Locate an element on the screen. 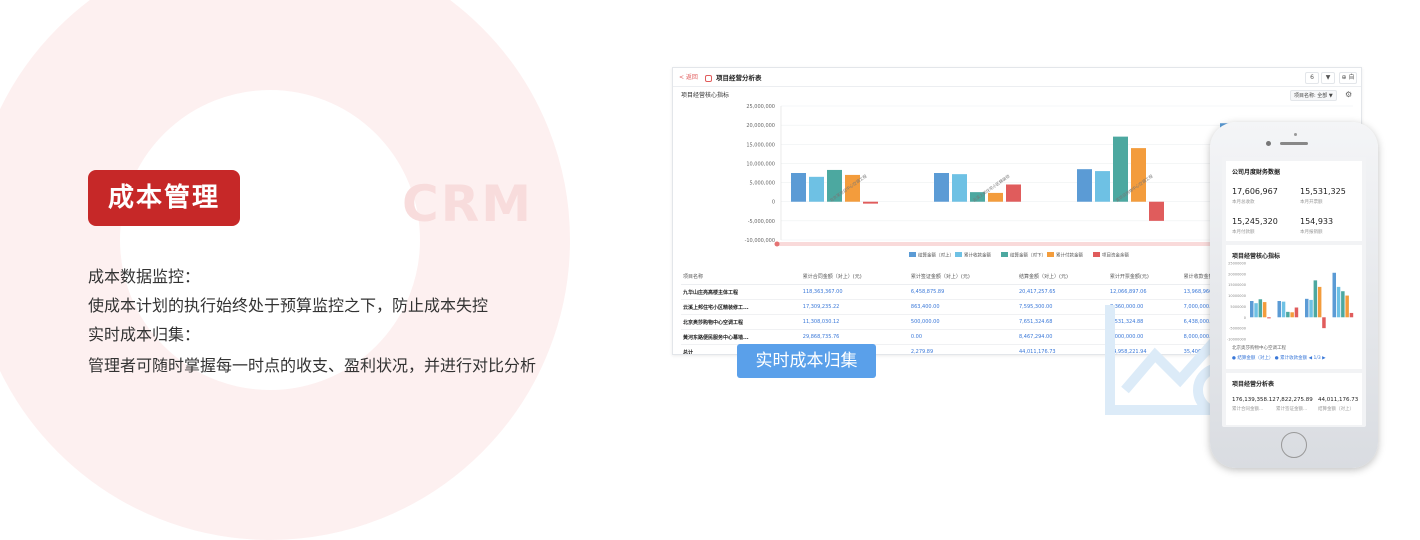 The image size is (1420, 540). page-count-button: 6 is located at coordinates (1312, 78).